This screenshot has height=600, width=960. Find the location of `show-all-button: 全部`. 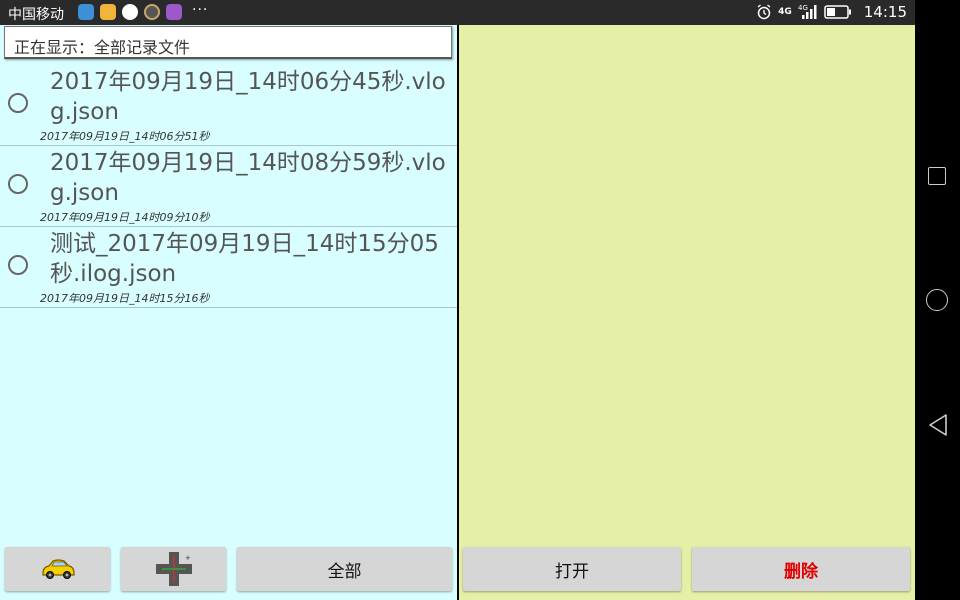

show-all-button: 全部 is located at coordinates (344, 569).